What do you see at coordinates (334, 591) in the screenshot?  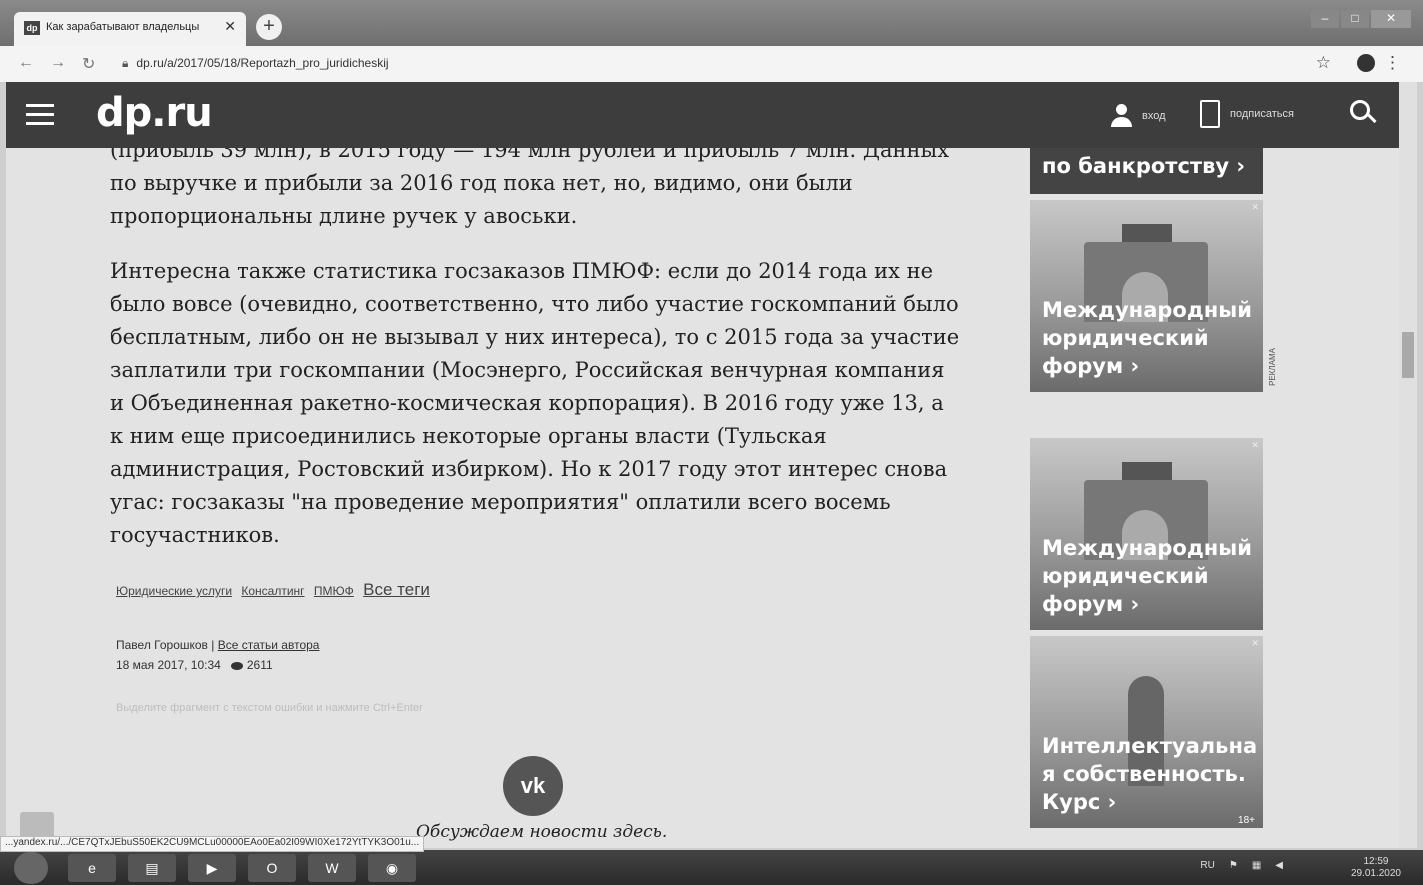 I see `tag-link: ПМЮФ` at bounding box center [334, 591].